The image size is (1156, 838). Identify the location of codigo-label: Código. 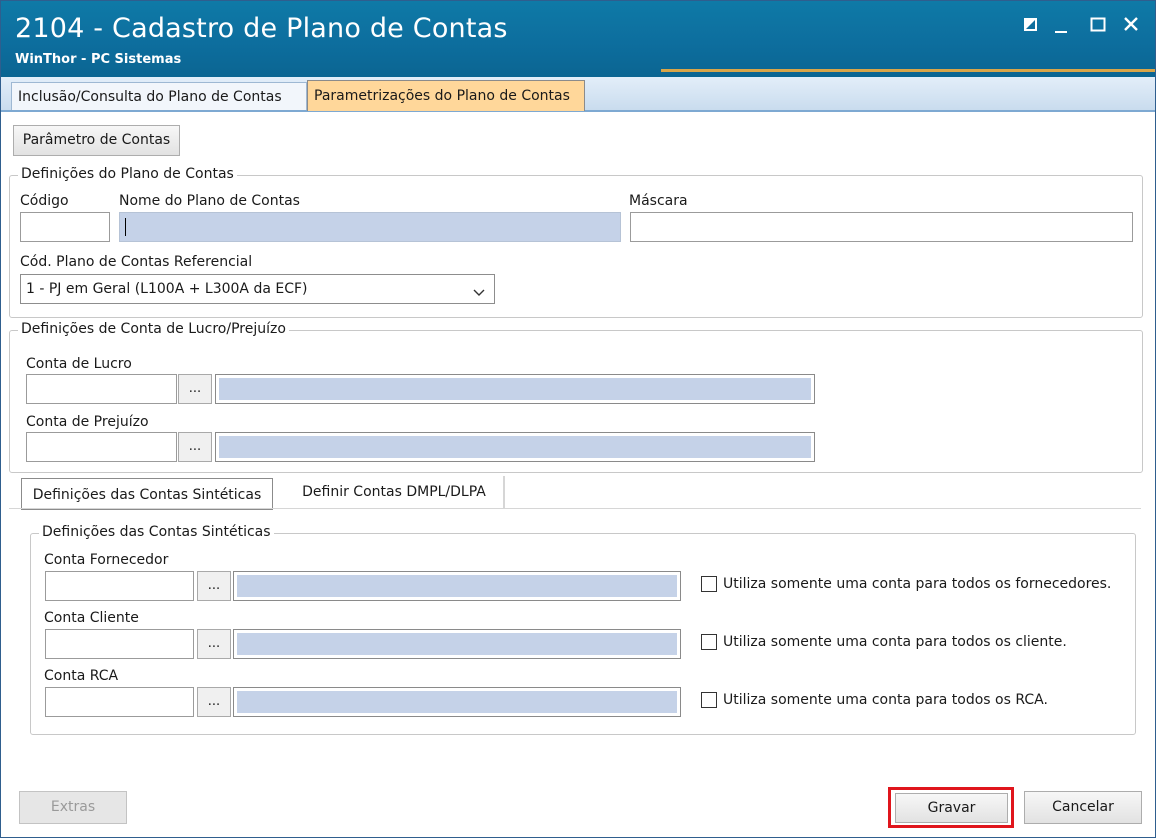
(44, 201).